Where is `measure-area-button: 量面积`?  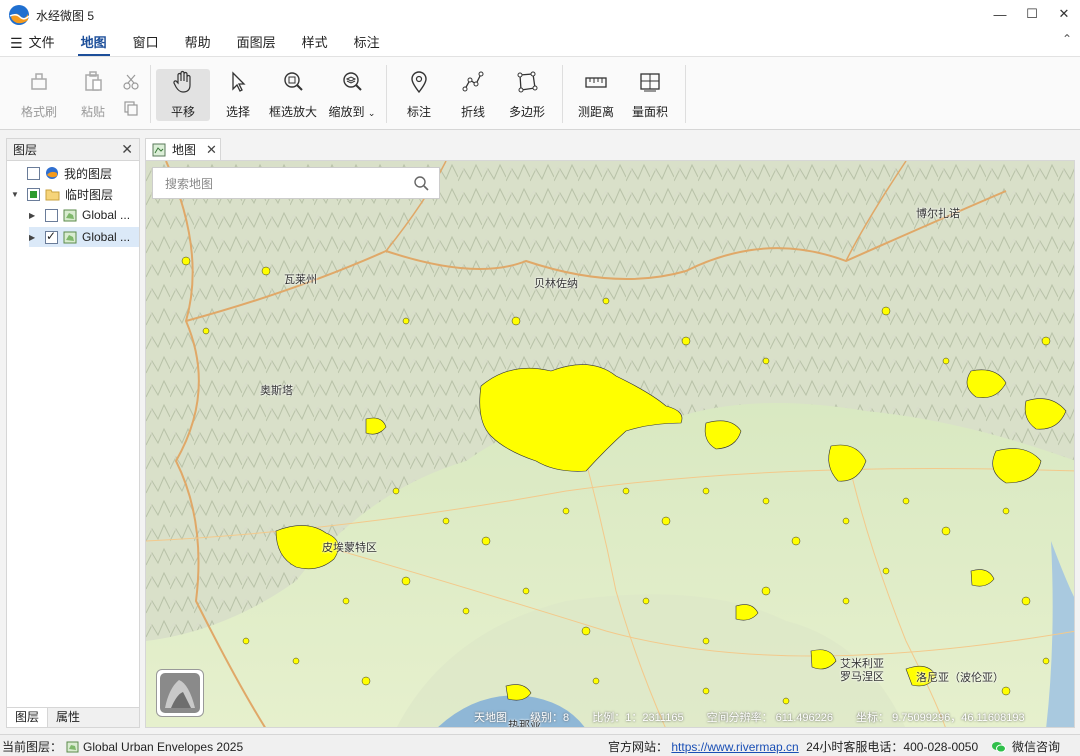
measure-area-button: 量面积 is located at coordinates (650, 95).